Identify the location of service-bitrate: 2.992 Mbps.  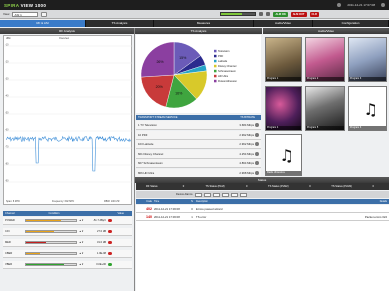
(246, 134).